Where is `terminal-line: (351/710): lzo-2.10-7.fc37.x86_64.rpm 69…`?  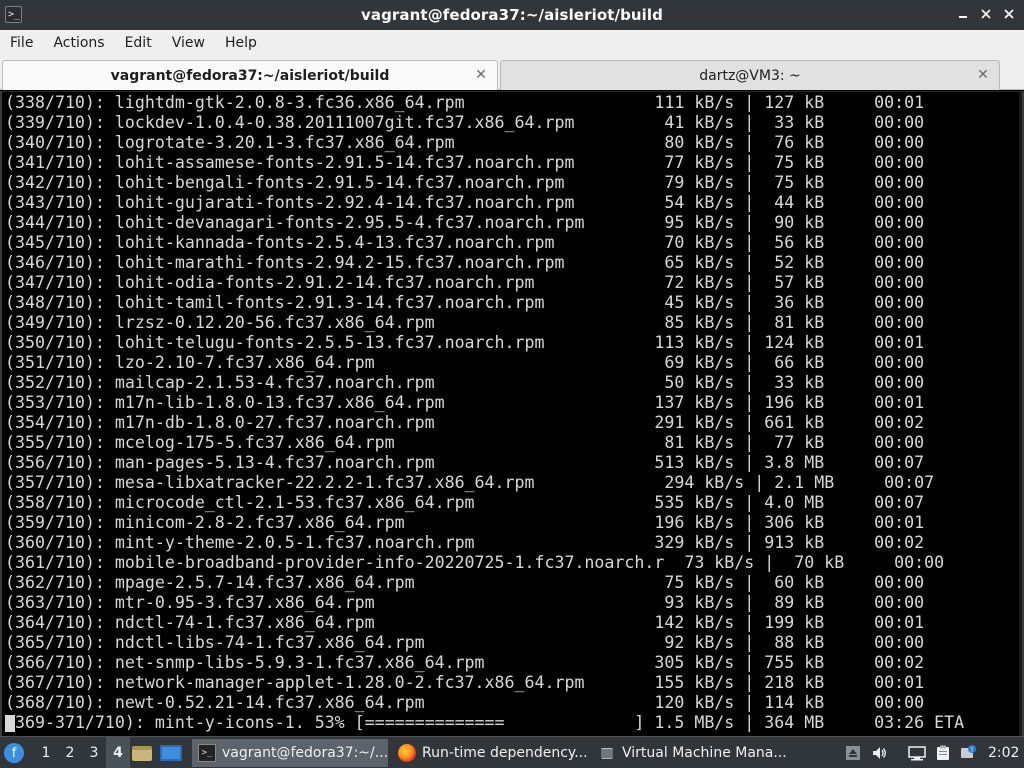 terminal-line: (351/710): lzo-2.10-7.fc37.x86_64.rpm 69… is located at coordinates (465, 362).